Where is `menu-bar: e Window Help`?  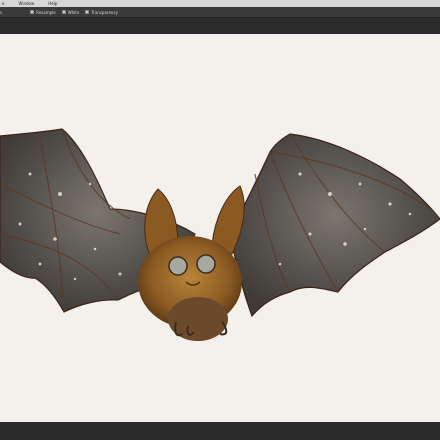
menu-bar: e Window Help is located at coordinates (220, 3).